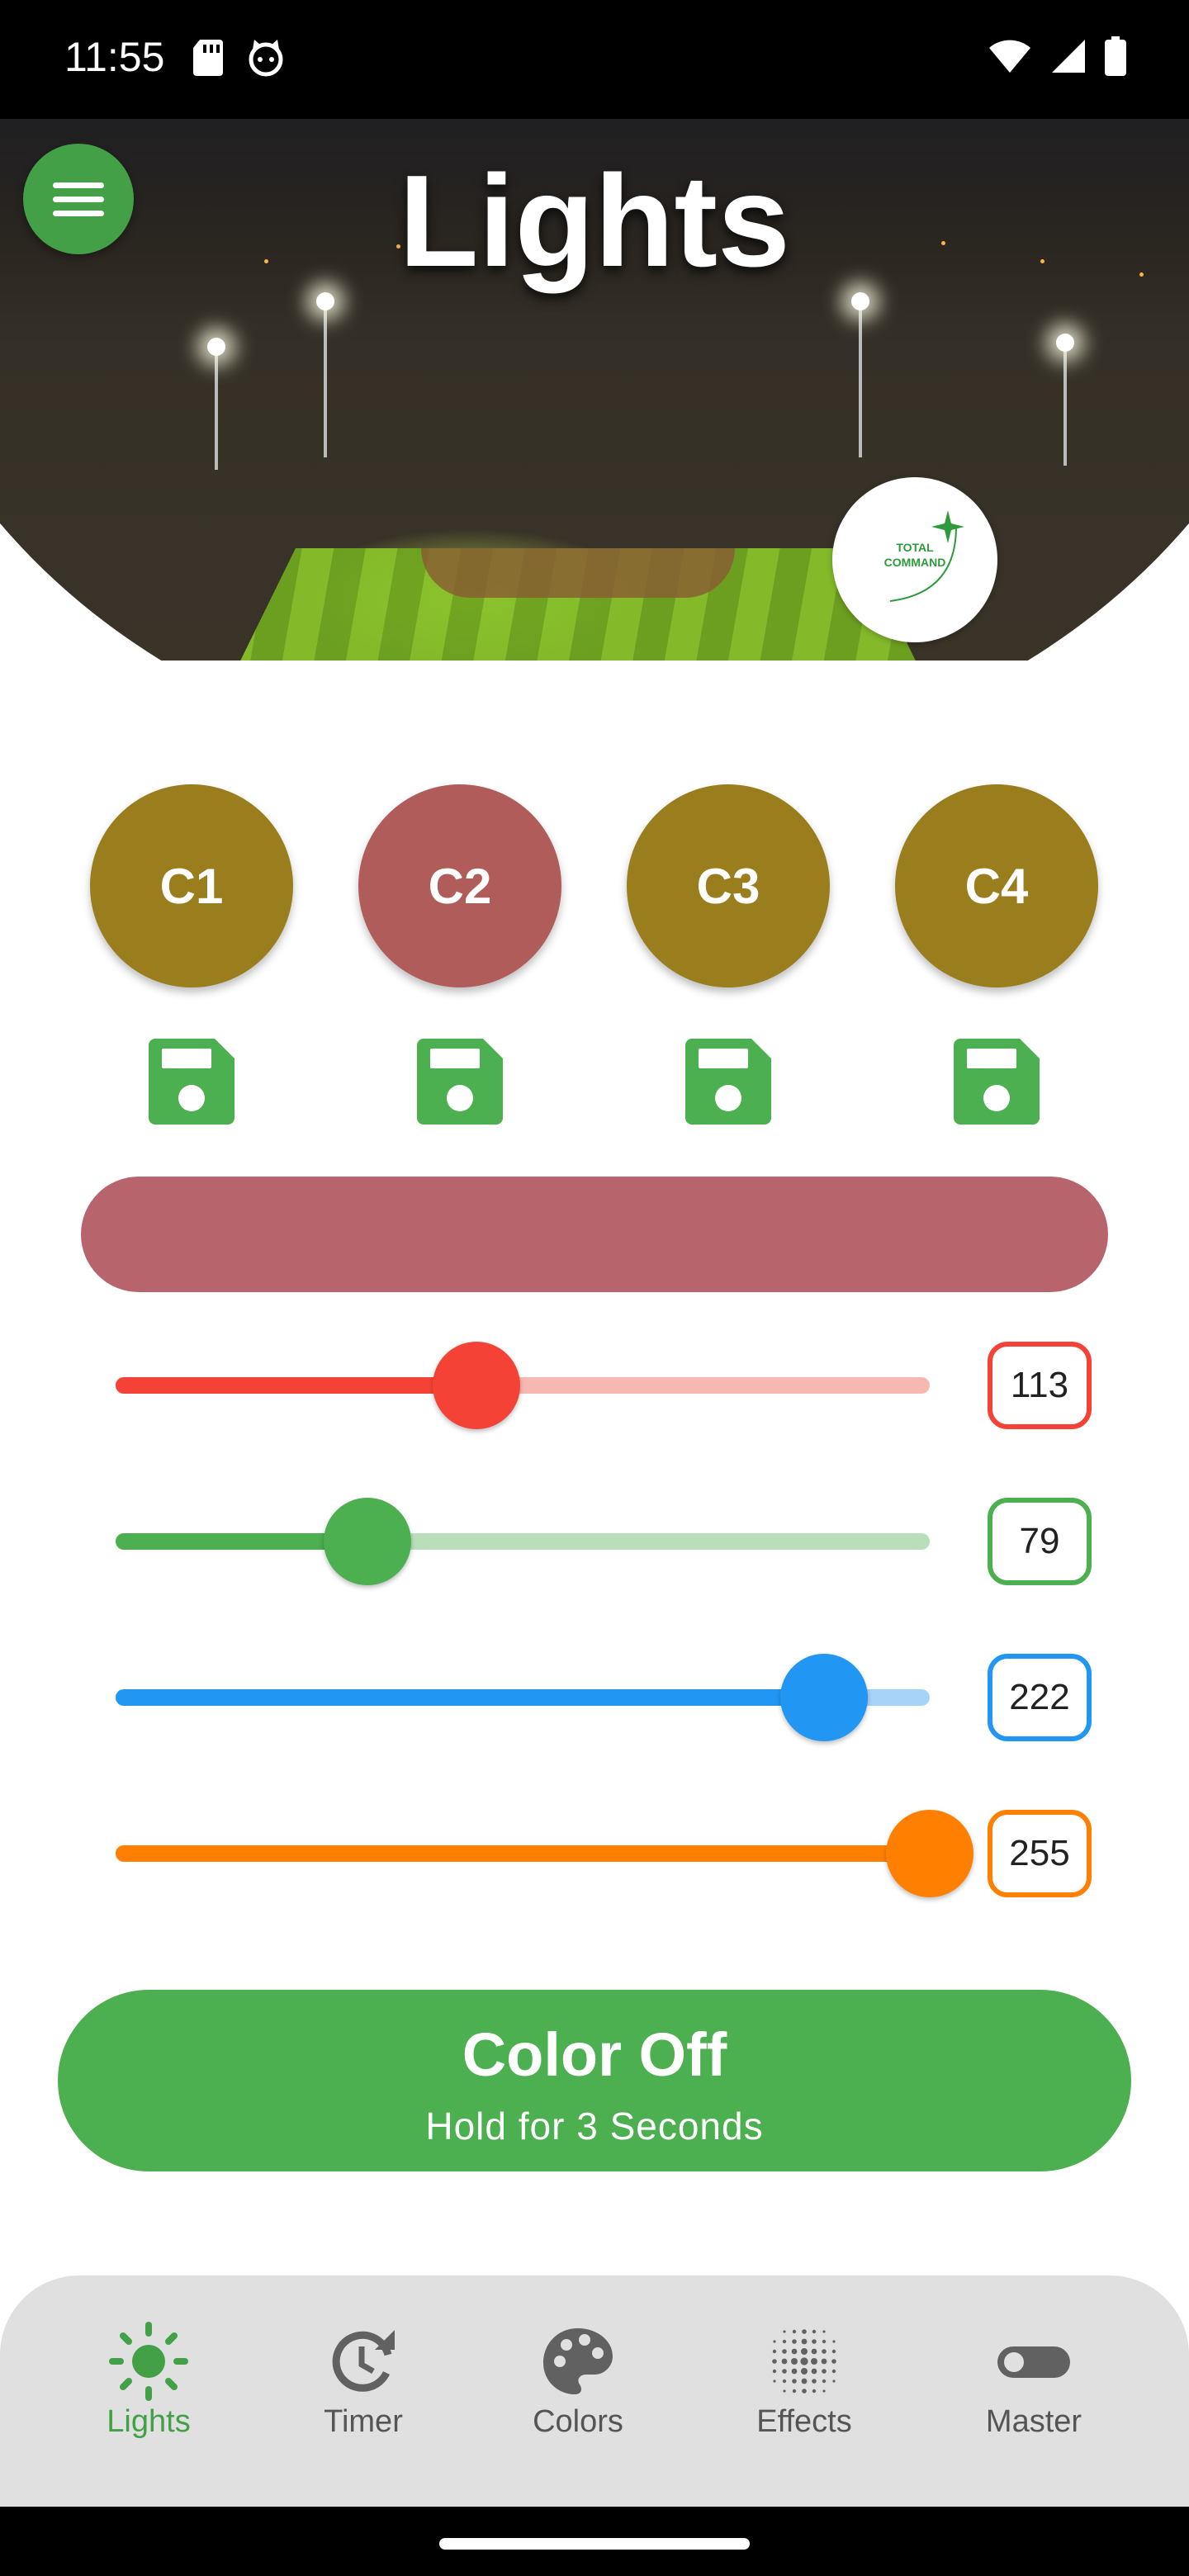  Describe the element at coordinates (578, 2421) in the screenshot. I see `nav-label: Colors` at that location.